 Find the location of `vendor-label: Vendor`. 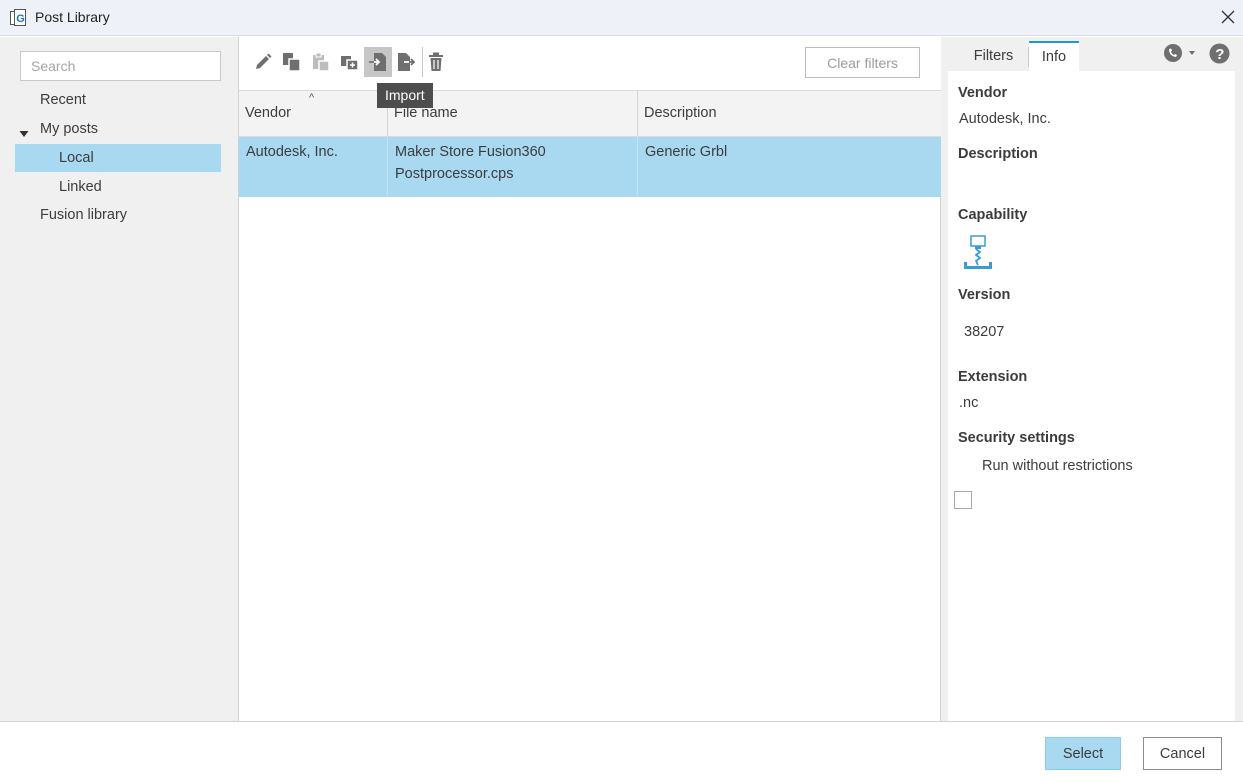

vendor-label: Vendor is located at coordinates (983, 93).